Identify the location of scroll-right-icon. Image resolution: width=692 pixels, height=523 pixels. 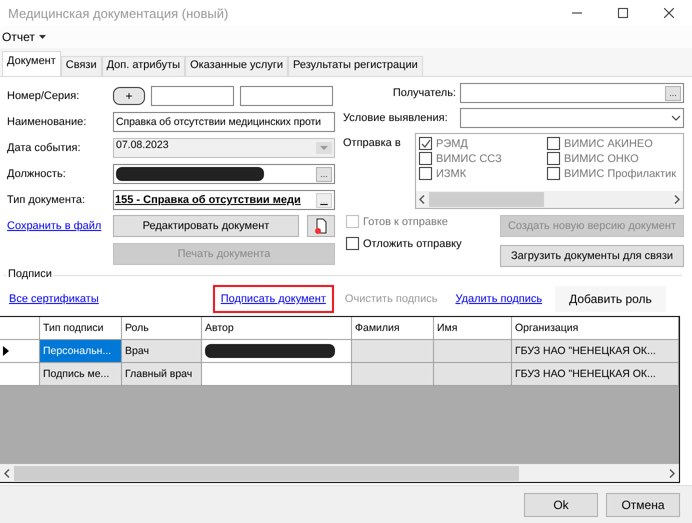
(672, 473).